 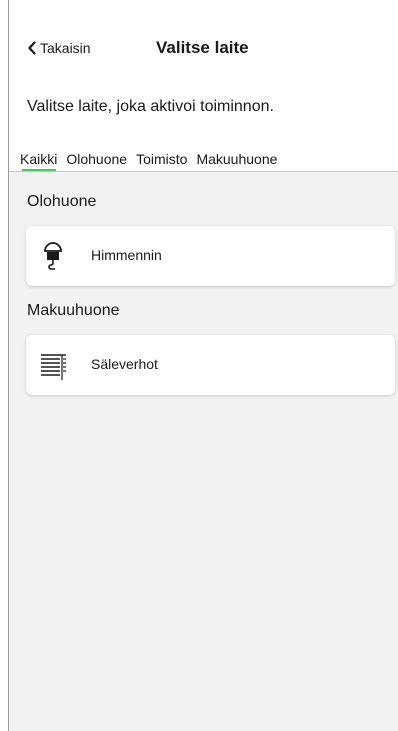 I want to click on header: Takaisin Valitse laite, so click(x=203, y=49).